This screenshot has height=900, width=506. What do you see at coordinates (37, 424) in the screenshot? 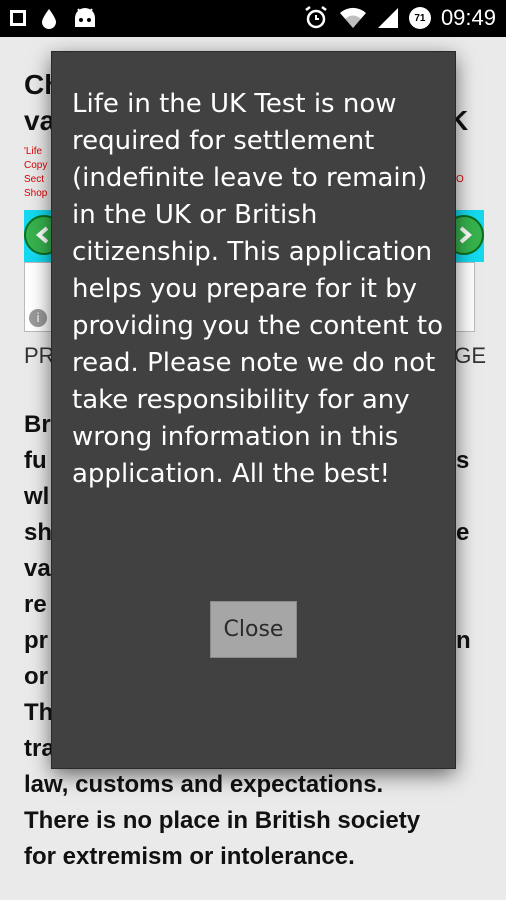
I see `body-line-start: Br` at bounding box center [37, 424].